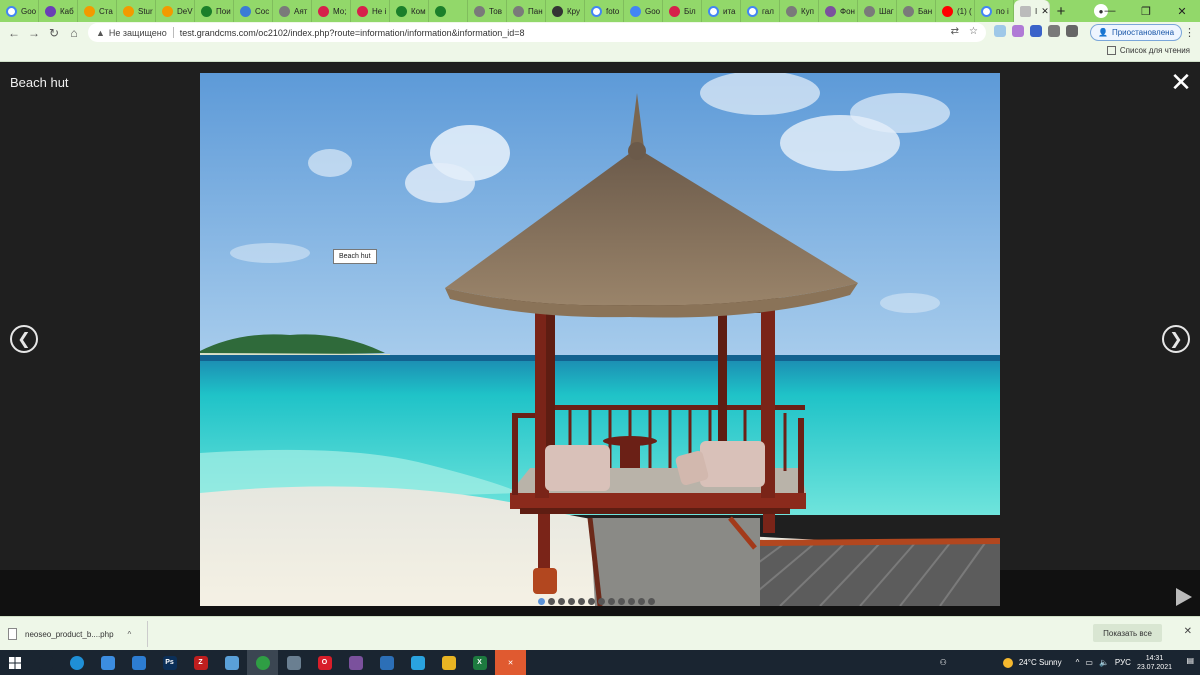  I want to click on browser-tab: Куп, so click(799, 11).